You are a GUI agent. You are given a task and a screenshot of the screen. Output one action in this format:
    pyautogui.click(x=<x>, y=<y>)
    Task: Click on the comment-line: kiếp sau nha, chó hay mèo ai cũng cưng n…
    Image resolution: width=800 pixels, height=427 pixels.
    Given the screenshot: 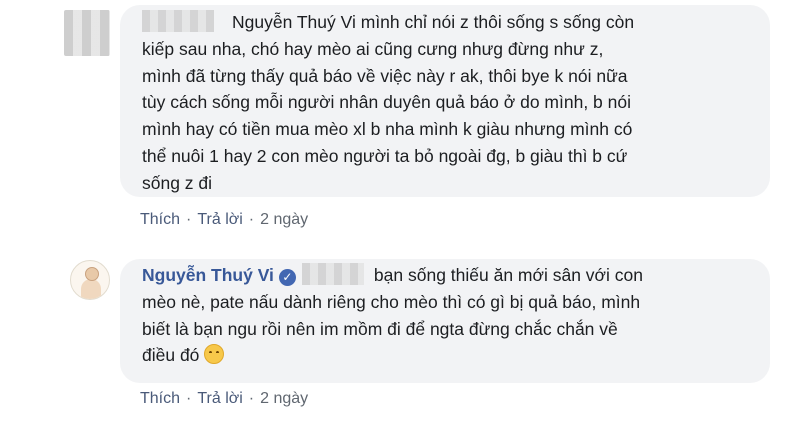 What is the action you would take?
    pyautogui.click(x=373, y=48)
    